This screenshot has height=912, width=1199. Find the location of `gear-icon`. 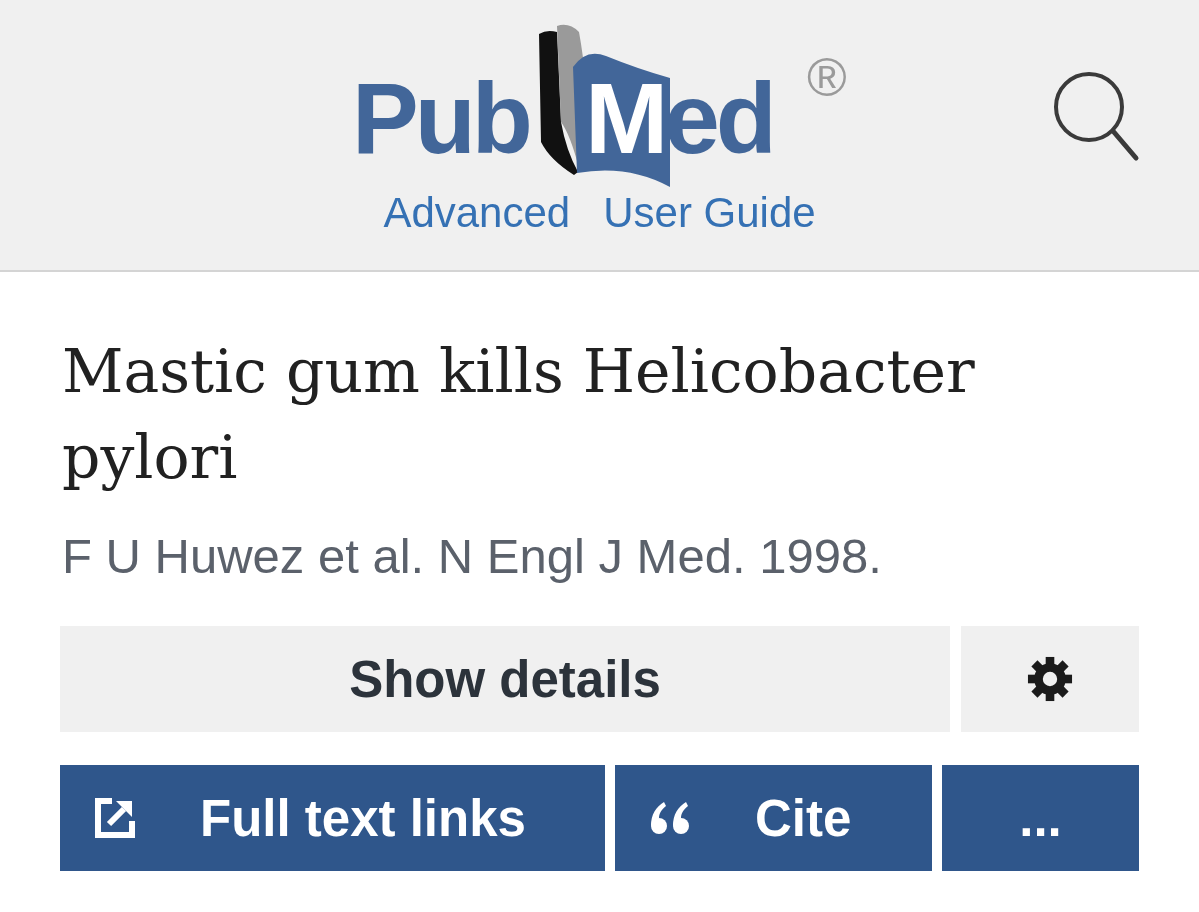

gear-icon is located at coordinates (1050, 679).